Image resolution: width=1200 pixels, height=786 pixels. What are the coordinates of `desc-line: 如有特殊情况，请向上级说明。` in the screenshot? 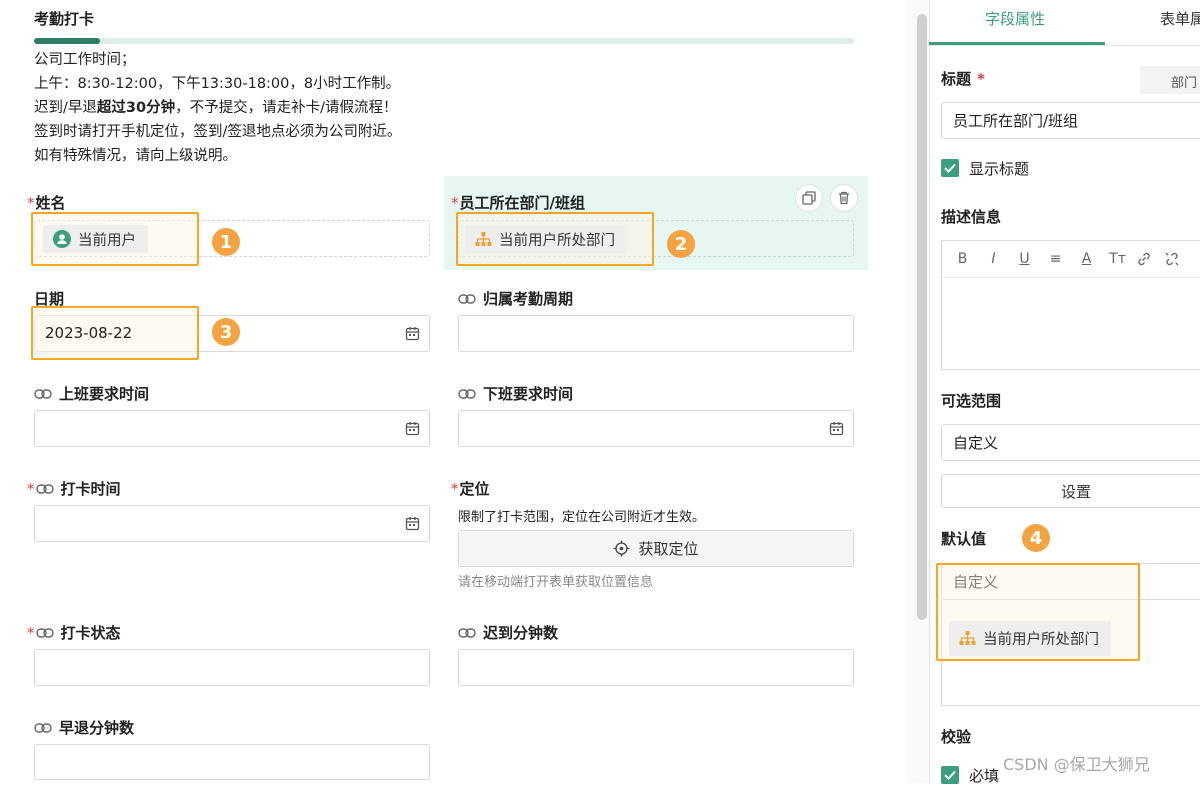 It's located at (135, 156).